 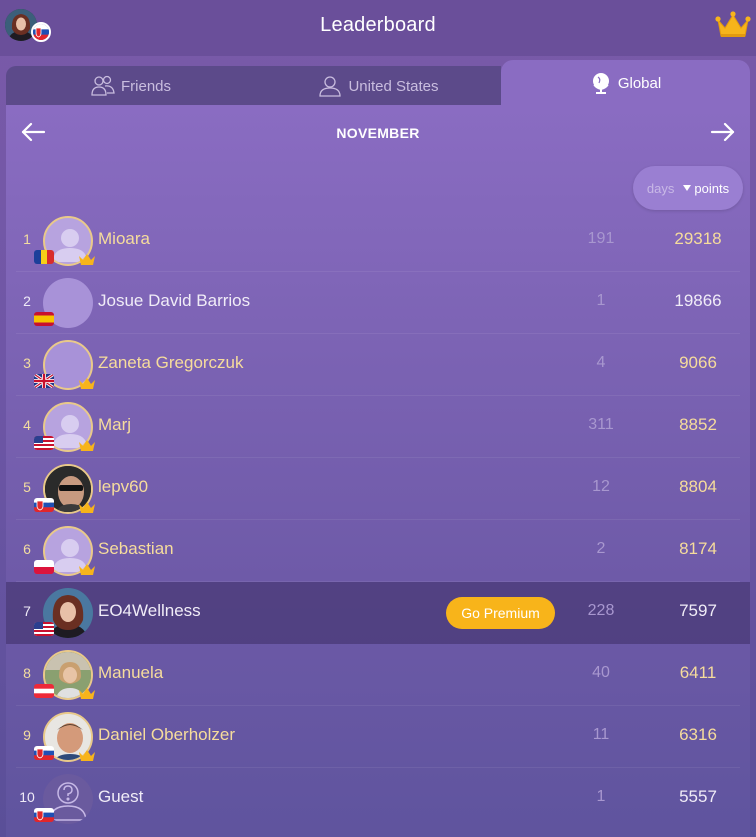 What do you see at coordinates (123, 486) in the screenshot?
I see `player-name: lepv60` at bounding box center [123, 486].